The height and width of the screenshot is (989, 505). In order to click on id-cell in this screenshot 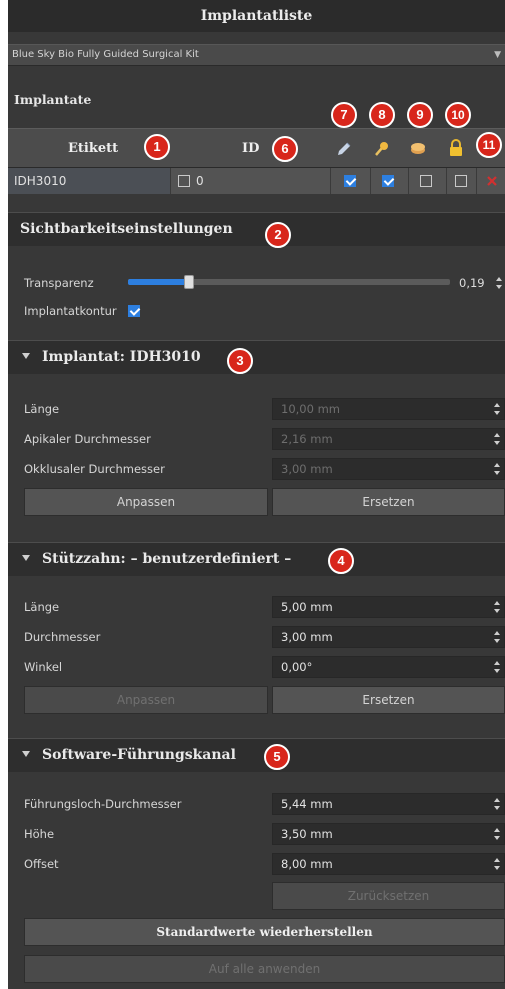, I will do `click(250, 181)`.